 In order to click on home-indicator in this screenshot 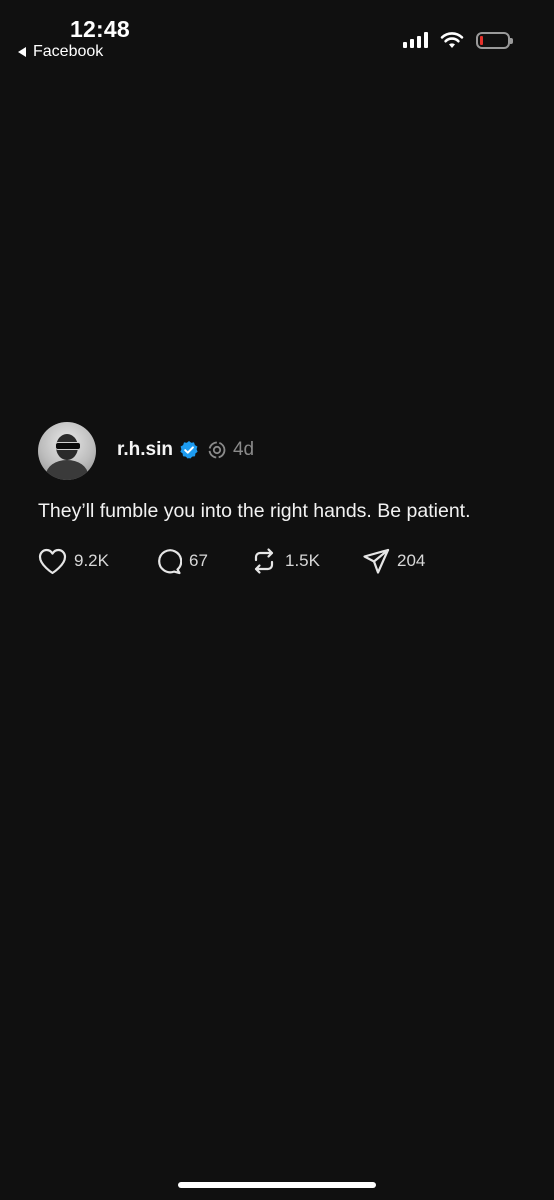, I will do `click(277, 1185)`.